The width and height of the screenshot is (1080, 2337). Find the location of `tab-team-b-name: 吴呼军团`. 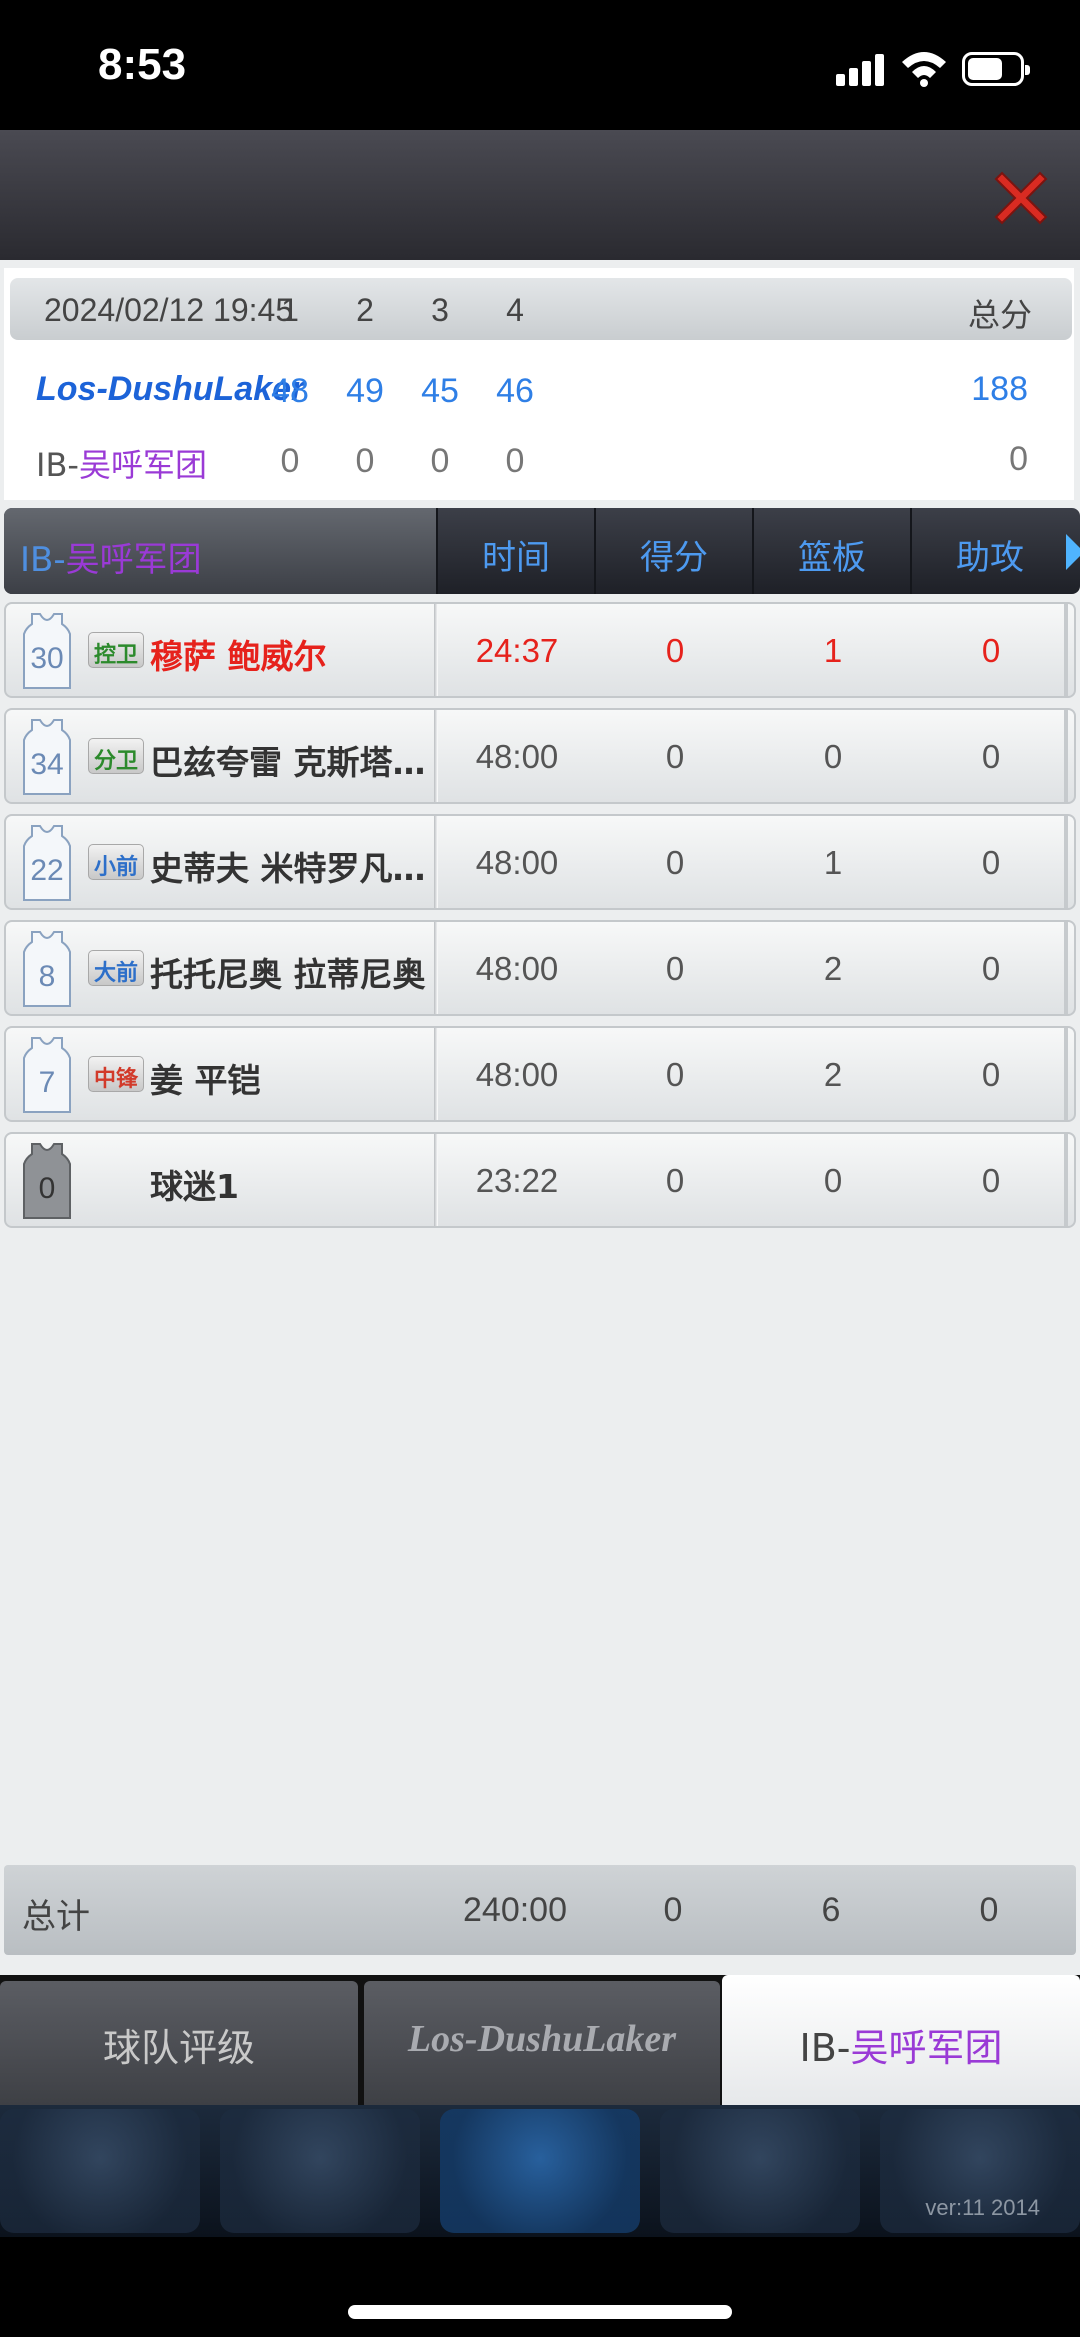

tab-team-b-name: 吴呼军团 is located at coordinates (926, 2048).